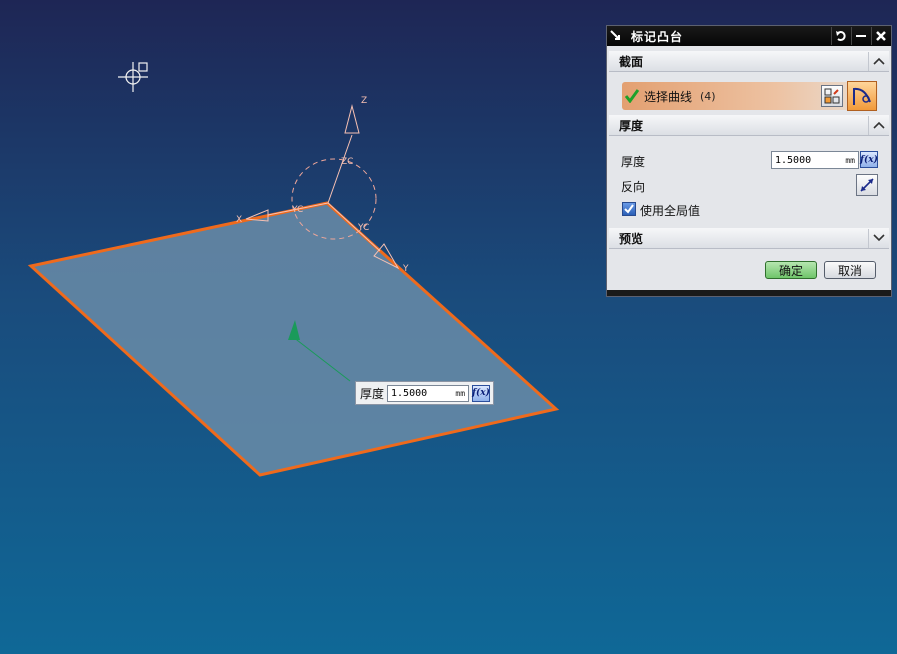  What do you see at coordinates (670, 211) in the screenshot?
I see `use-global-label: 使用全局值` at bounding box center [670, 211].